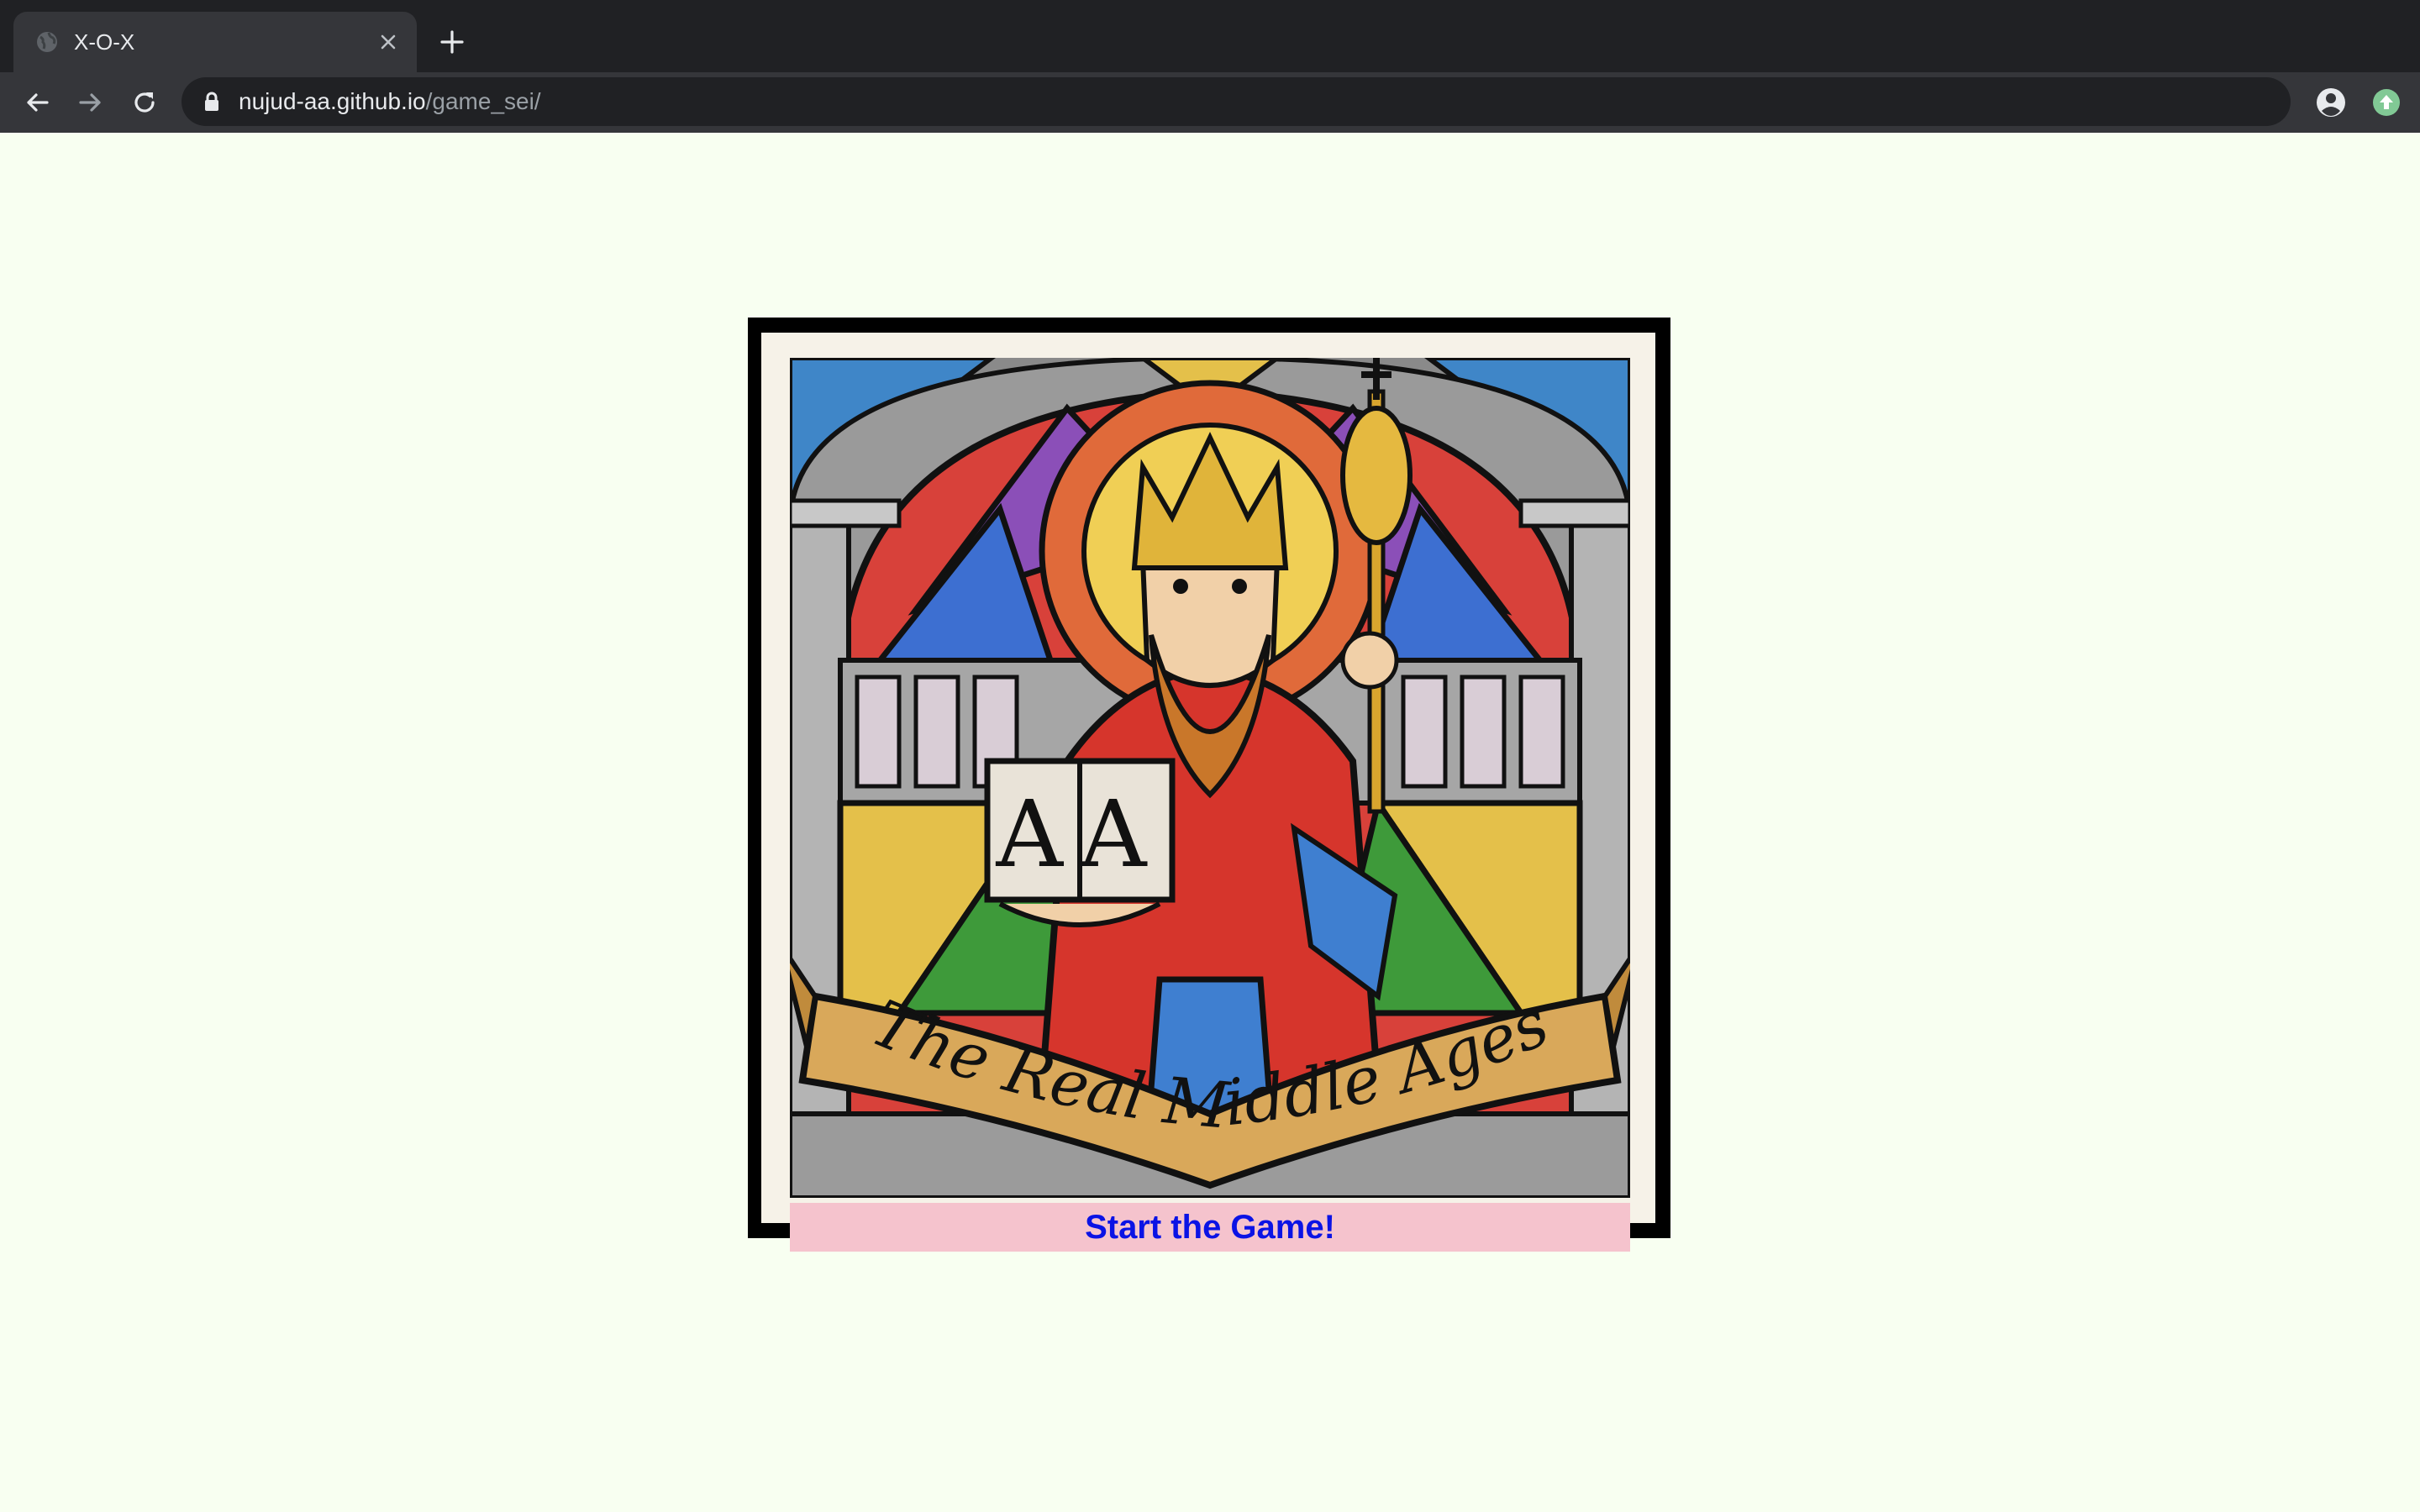 The height and width of the screenshot is (1512, 2420). What do you see at coordinates (215, 42) in the screenshot?
I see `browser-tab: X-O-X` at bounding box center [215, 42].